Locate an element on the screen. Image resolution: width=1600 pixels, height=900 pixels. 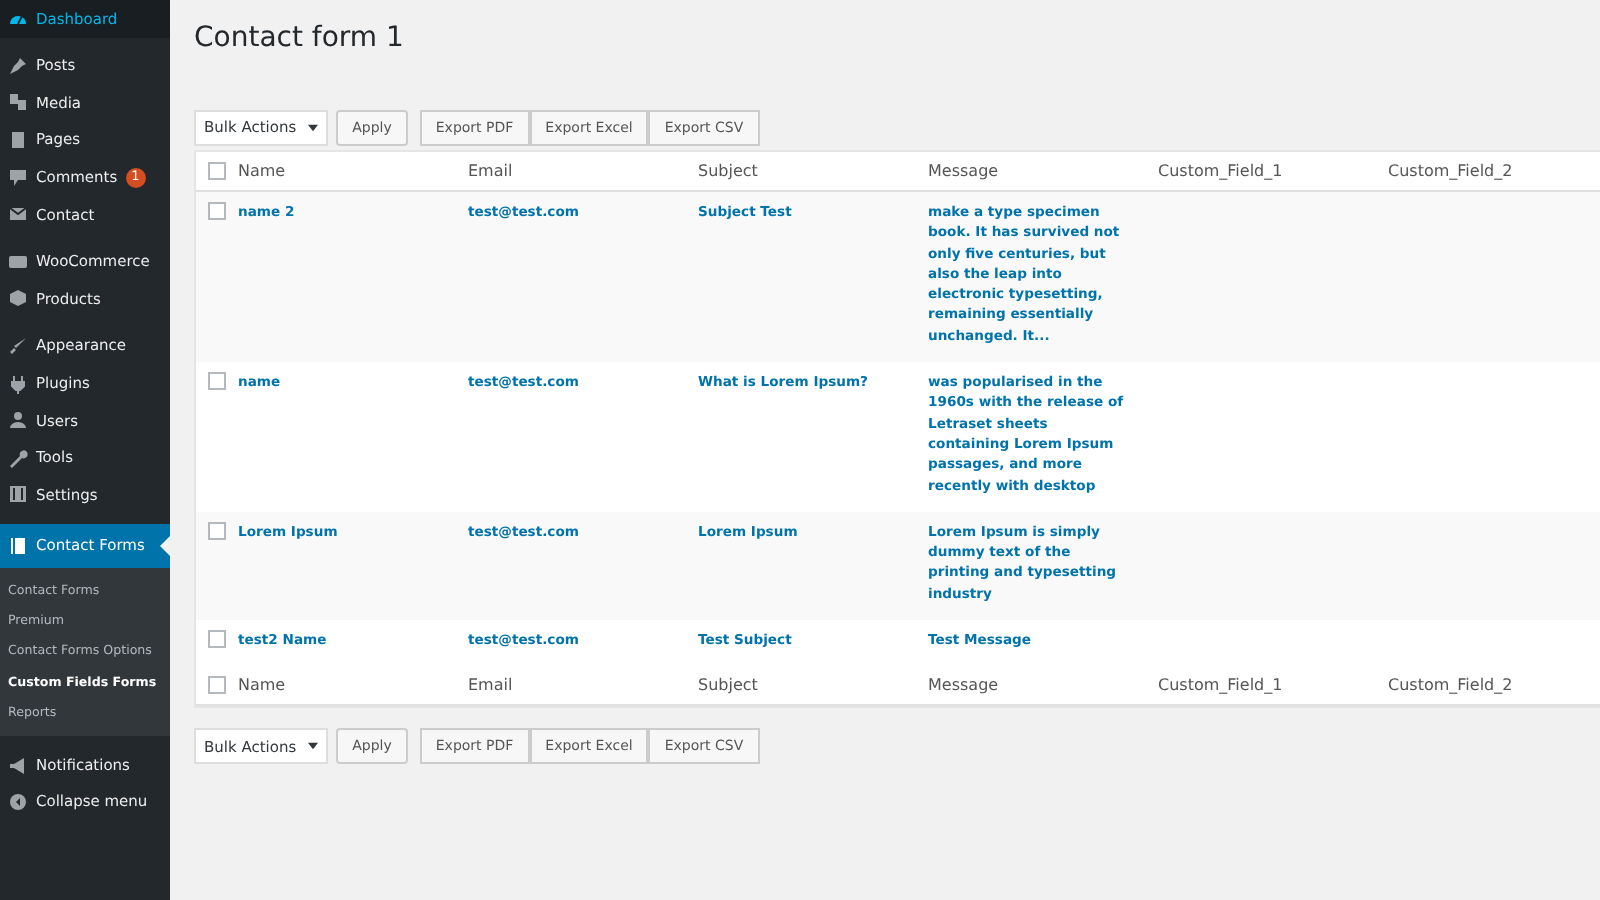
person-icon is located at coordinates (18, 420).